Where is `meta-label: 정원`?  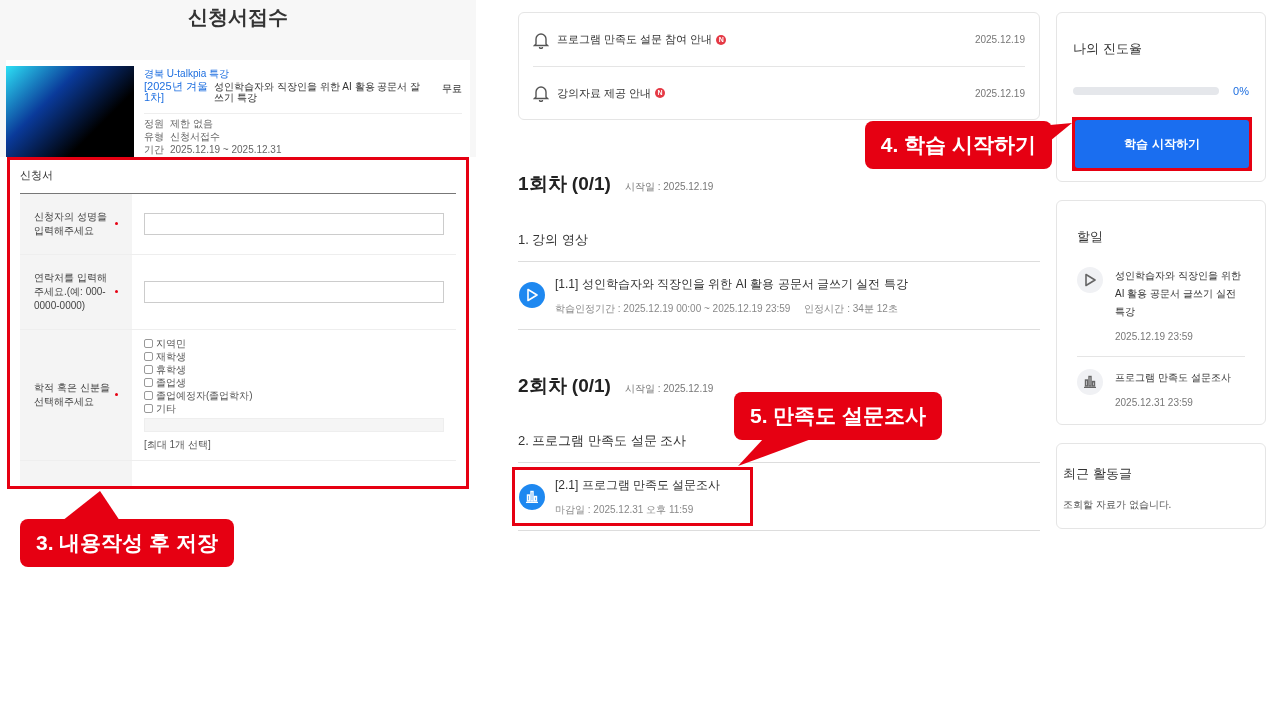 meta-label: 정원 is located at coordinates (154, 124).